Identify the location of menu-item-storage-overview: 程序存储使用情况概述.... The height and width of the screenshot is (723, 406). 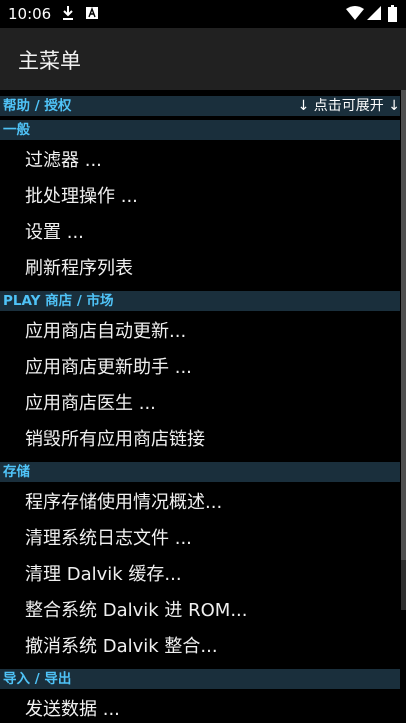
(200, 503).